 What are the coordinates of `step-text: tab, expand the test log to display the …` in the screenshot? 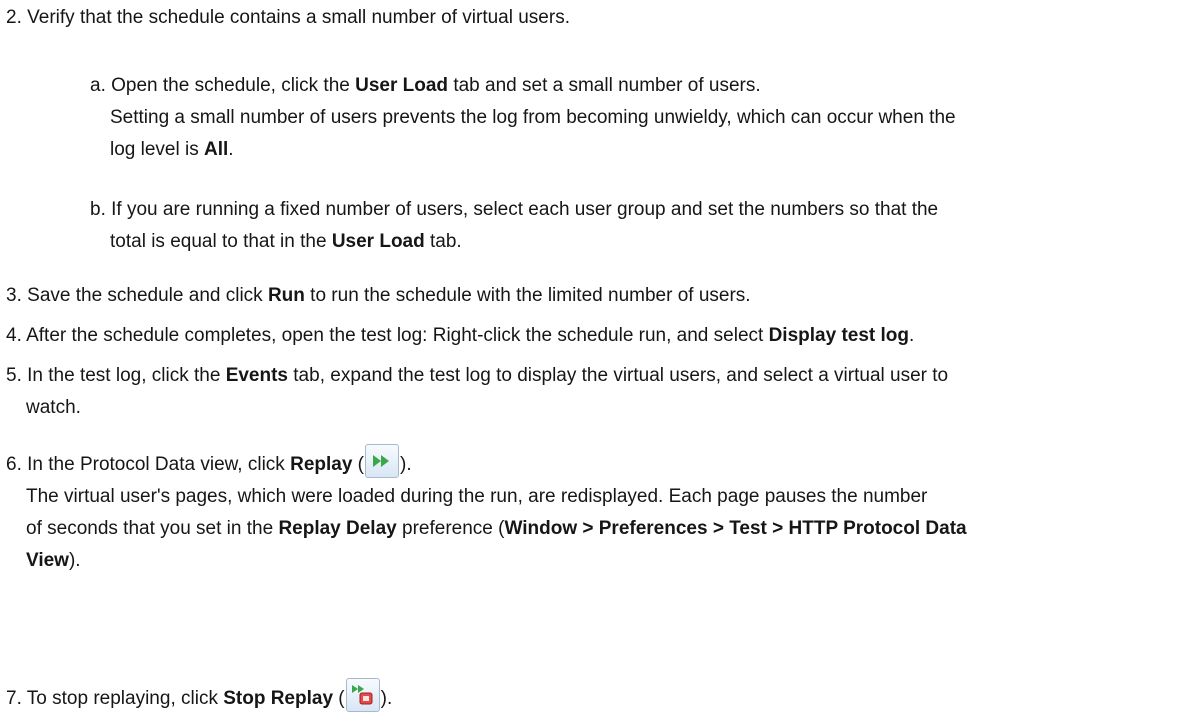 It's located at (618, 375).